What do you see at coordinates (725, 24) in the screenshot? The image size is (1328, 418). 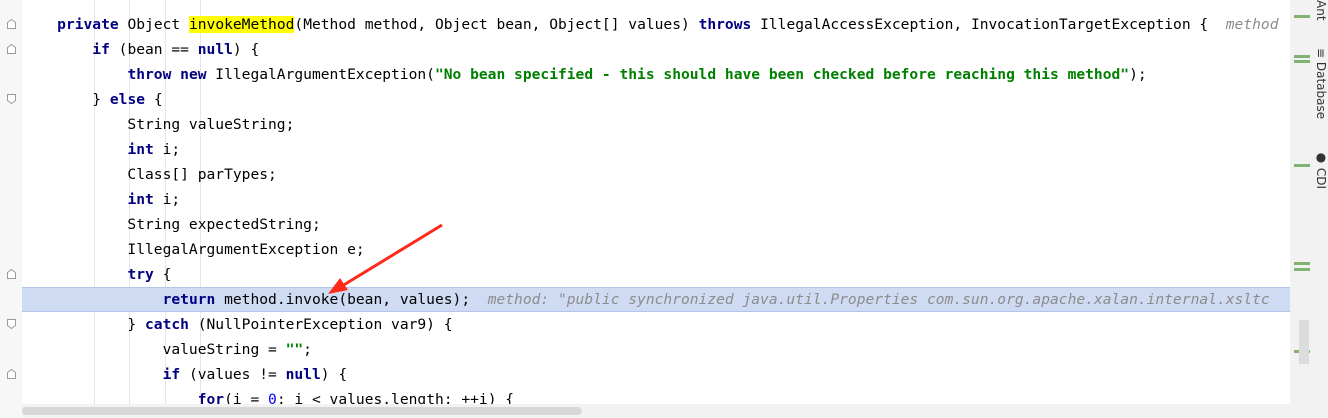 I see `code-token: throws` at bounding box center [725, 24].